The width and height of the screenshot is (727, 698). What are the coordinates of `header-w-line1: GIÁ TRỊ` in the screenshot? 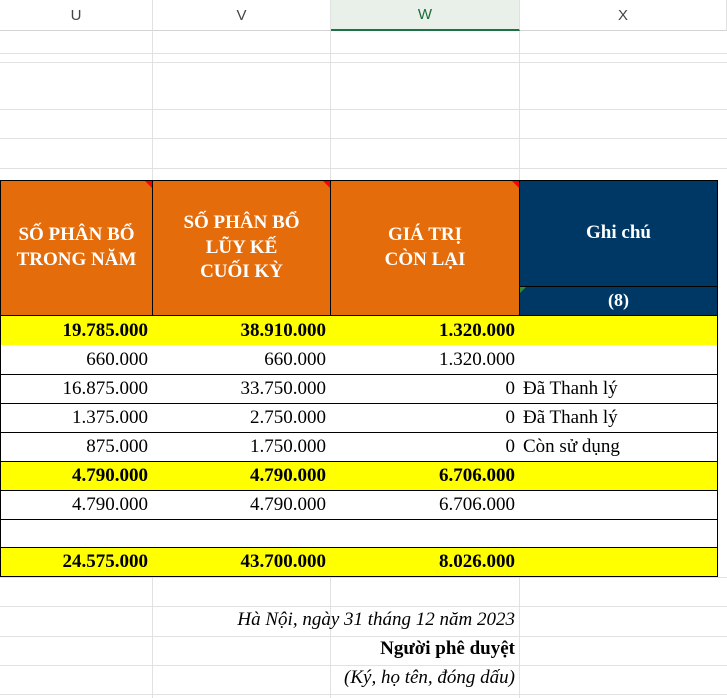 It's located at (425, 235).